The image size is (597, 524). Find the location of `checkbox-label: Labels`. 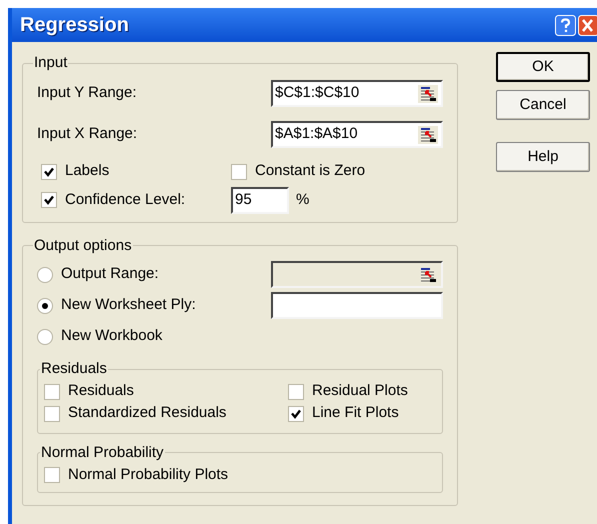

checkbox-label: Labels is located at coordinates (87, 171).